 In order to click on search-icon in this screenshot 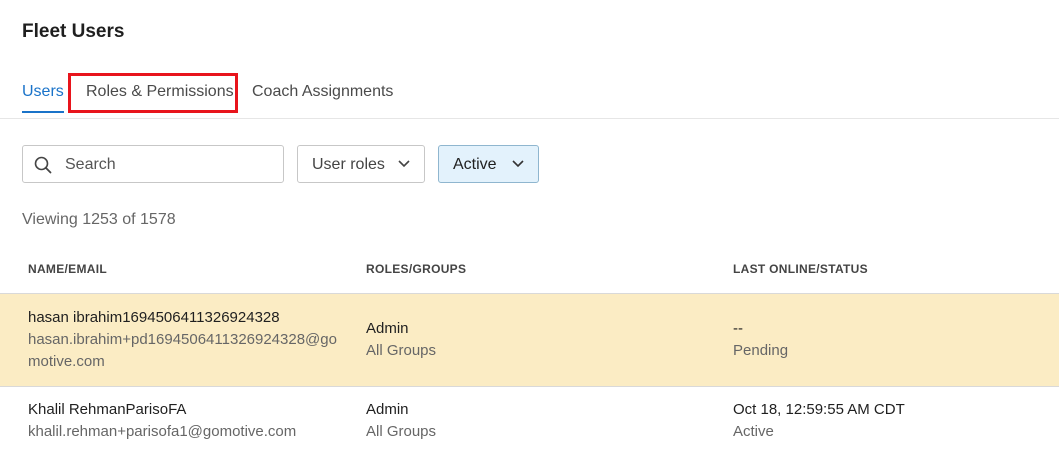, I will do `click(43, 165)`.